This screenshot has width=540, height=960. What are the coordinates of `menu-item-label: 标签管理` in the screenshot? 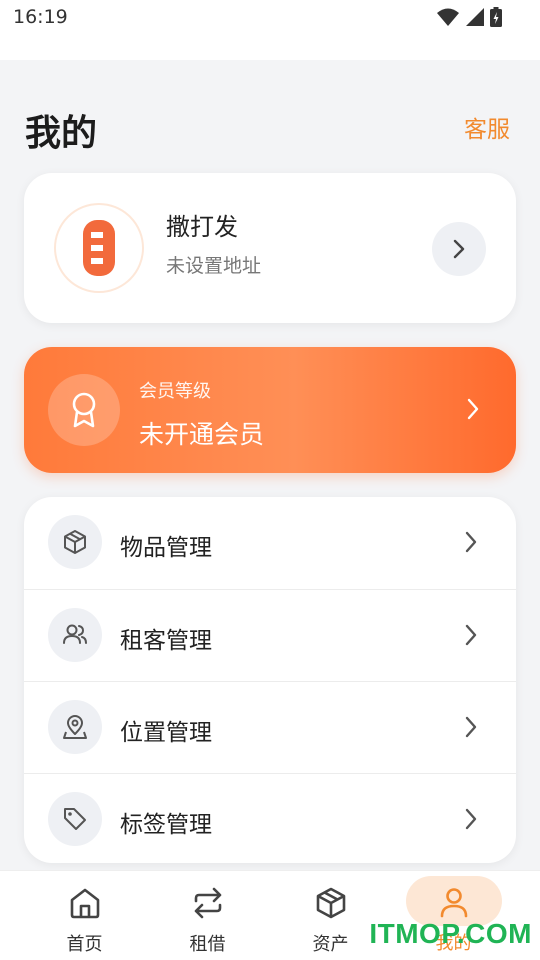 It's located at (166, 825).